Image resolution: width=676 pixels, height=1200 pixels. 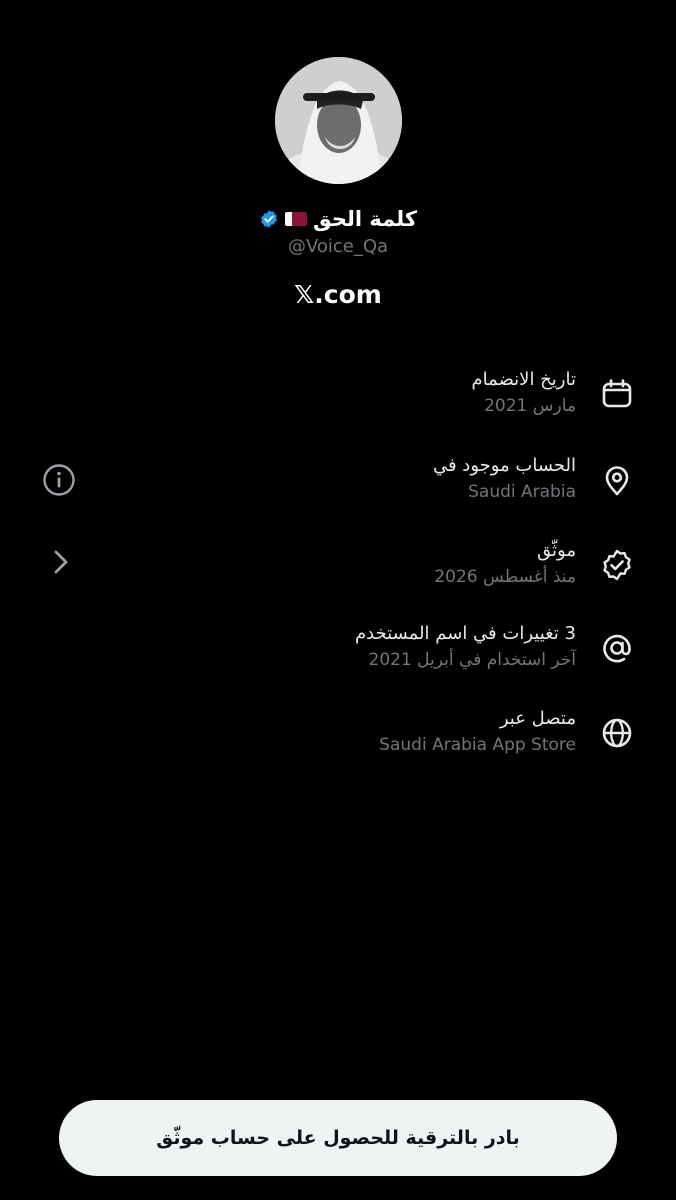 I want to click on site-label: 𝕏.com, so click(x=338, y=294).